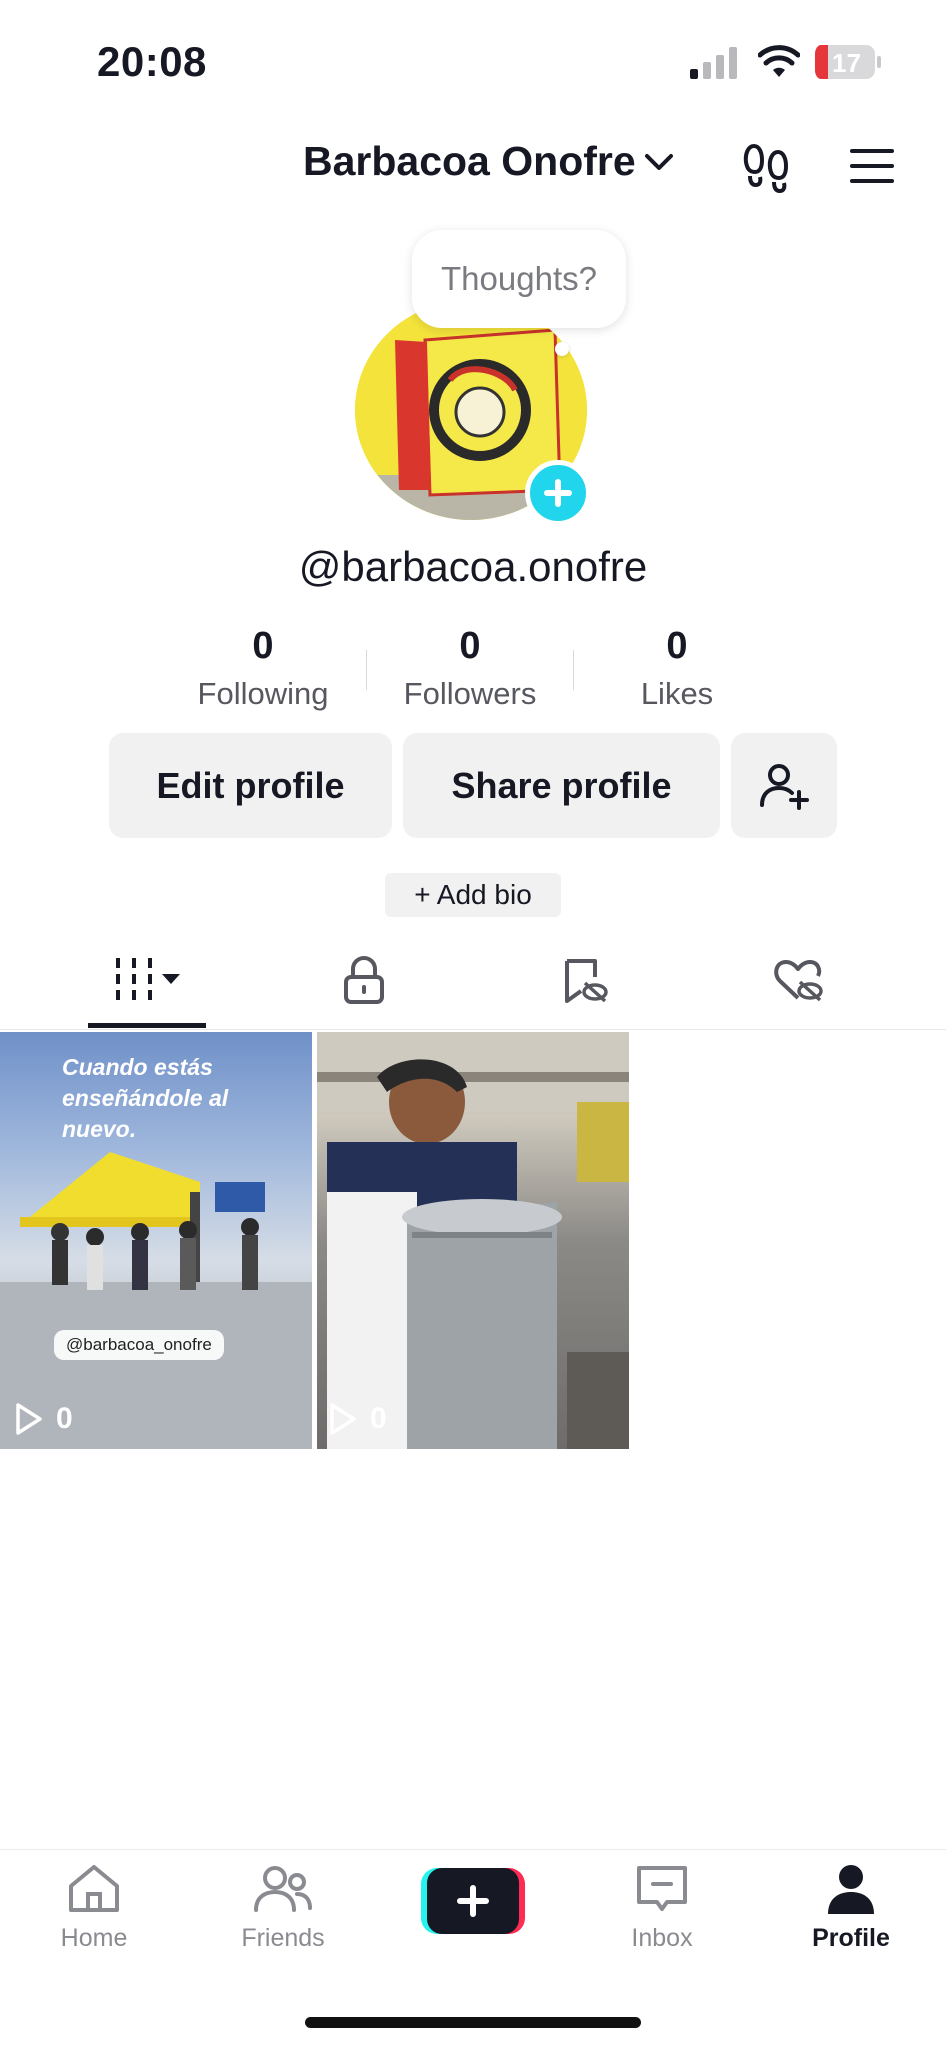 The image size is (946, 2048). Describe the element at coordinates (473, 1029) in the screenshot. I see `tab-divider` at that location.